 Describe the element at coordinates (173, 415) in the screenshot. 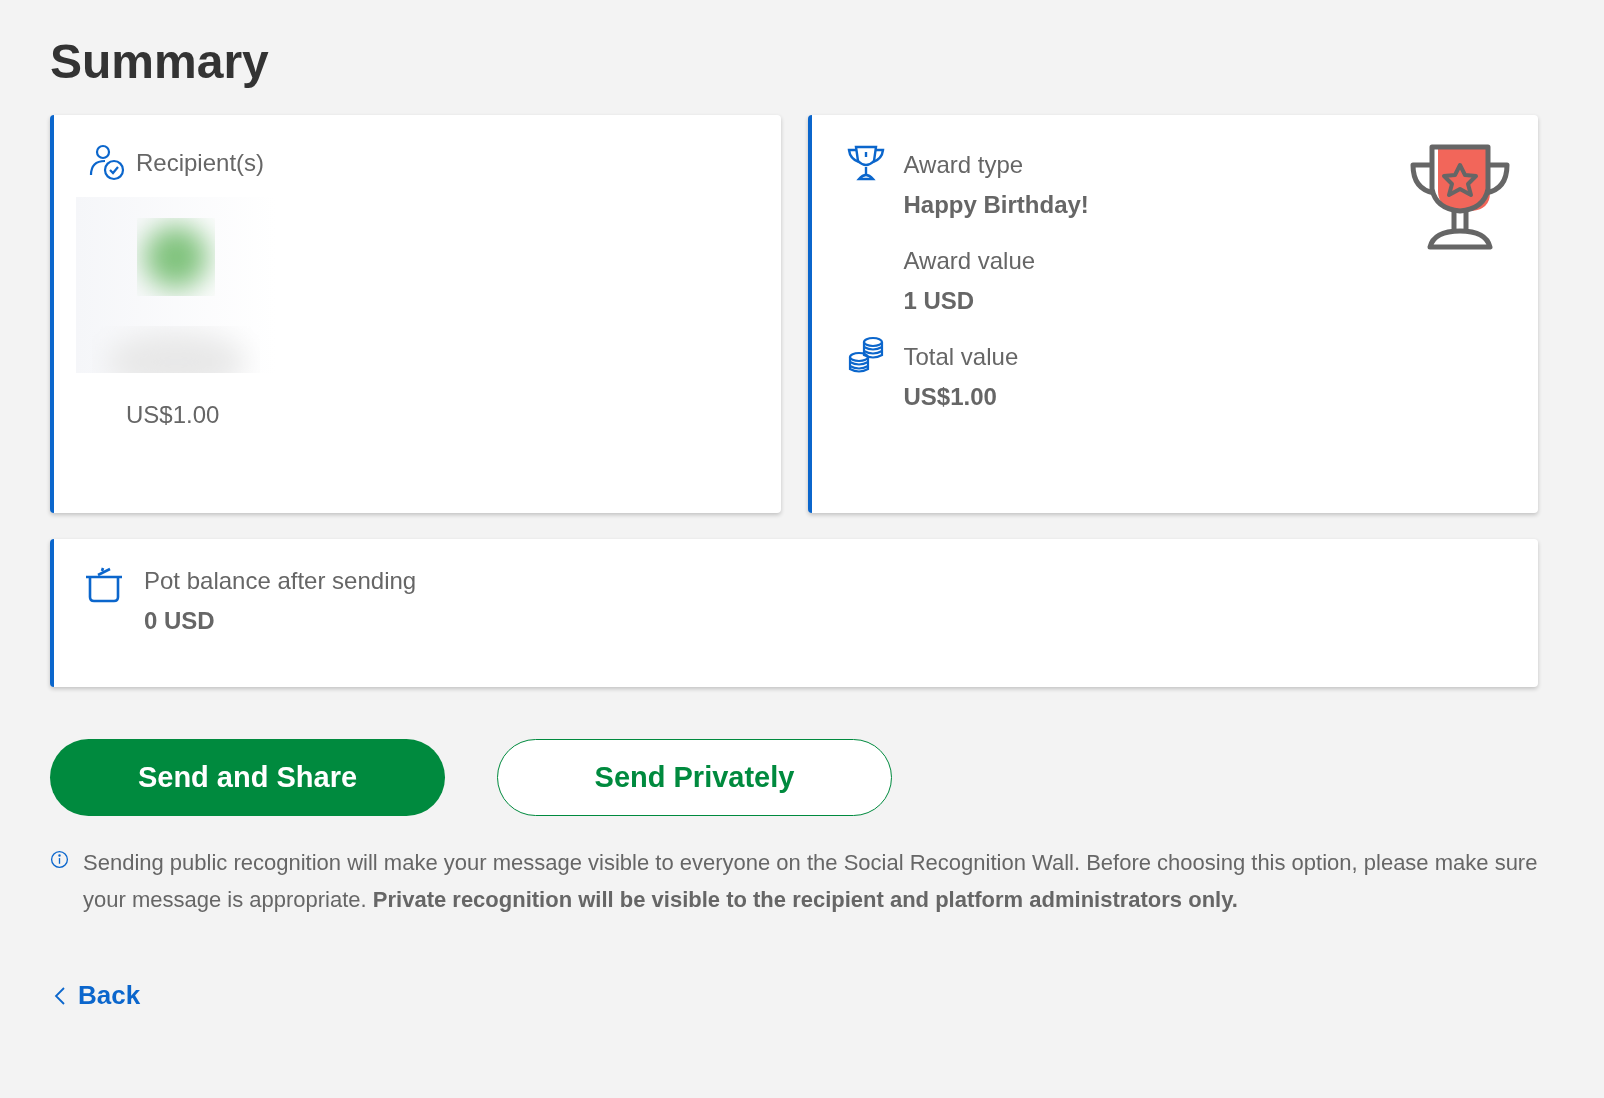

I see `recipient-amount: US$1.00` at that location.